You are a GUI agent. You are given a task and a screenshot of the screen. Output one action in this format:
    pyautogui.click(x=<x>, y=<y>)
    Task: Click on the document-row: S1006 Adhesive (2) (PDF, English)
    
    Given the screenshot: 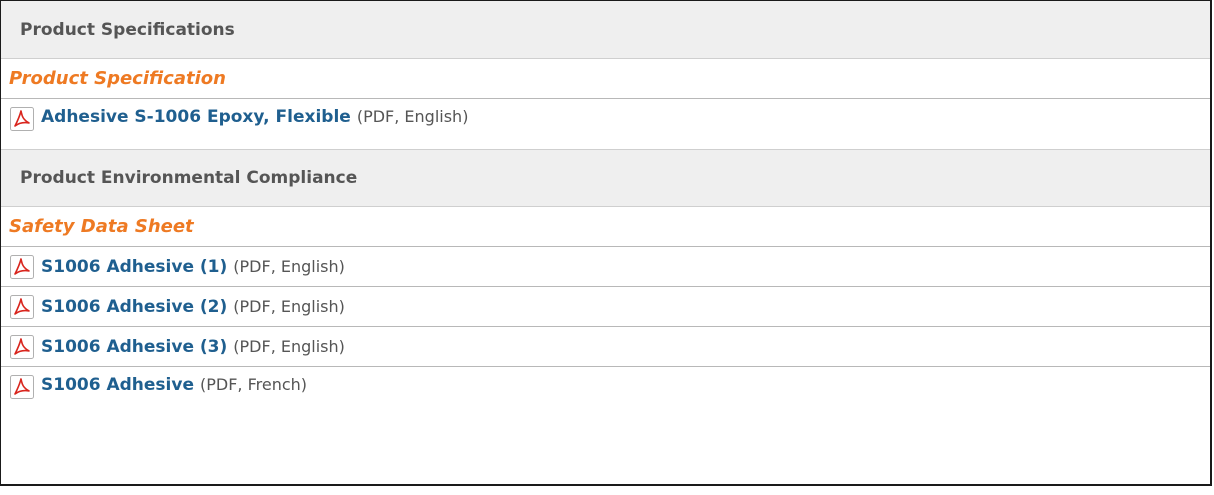 What is the action you would take?
    pyautogui.click(x=605, y=307)
    